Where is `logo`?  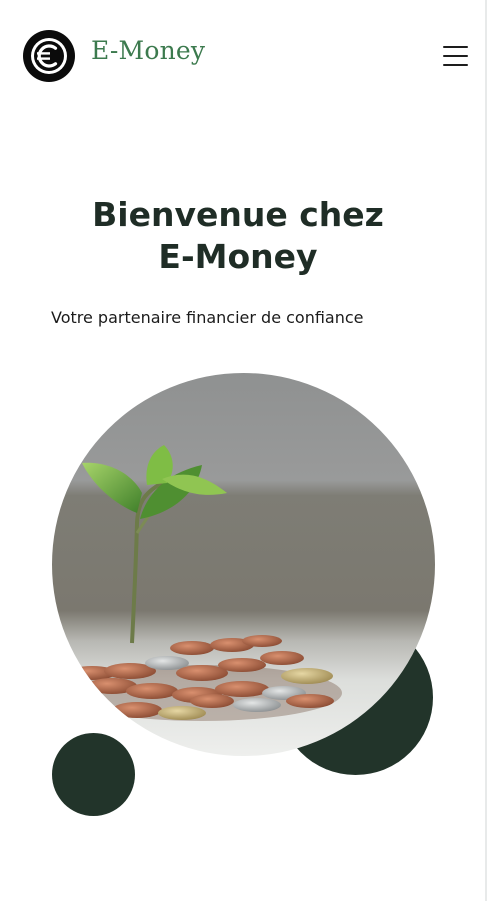 logo is located at coordinates (49, 56).